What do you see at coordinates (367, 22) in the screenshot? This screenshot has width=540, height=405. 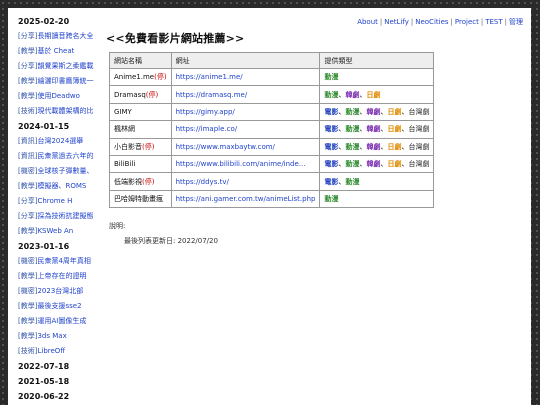 I see `nav-link-0: About` at bounding box center [367, 22].